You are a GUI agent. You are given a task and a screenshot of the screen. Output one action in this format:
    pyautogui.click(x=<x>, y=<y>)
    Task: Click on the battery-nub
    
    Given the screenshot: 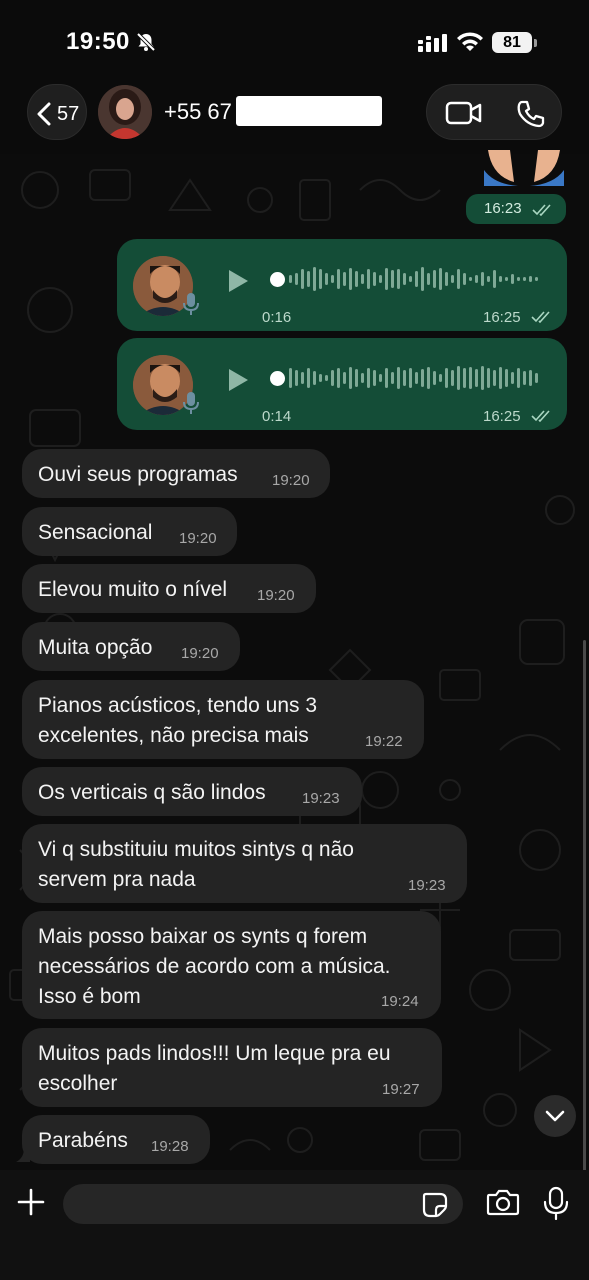 What is the action you would take?
    pyautogui.click(x=535, y=43)
    